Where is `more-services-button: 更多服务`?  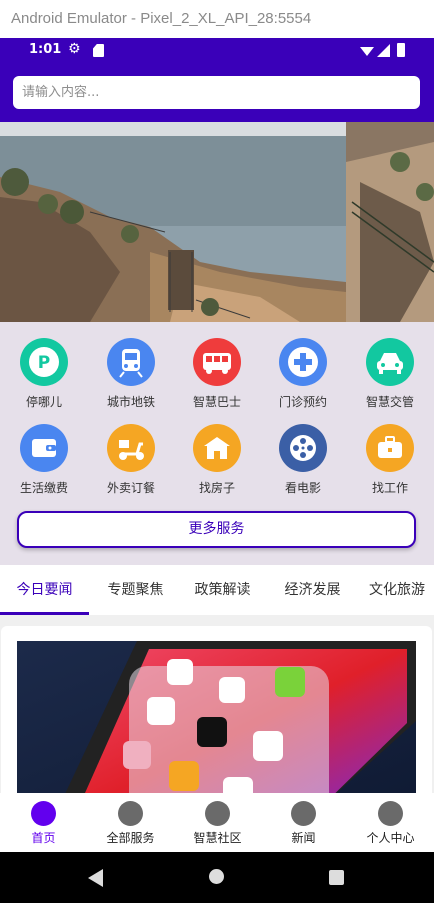
more-services-button: 更多服务 is located at coordinates (216, 529).